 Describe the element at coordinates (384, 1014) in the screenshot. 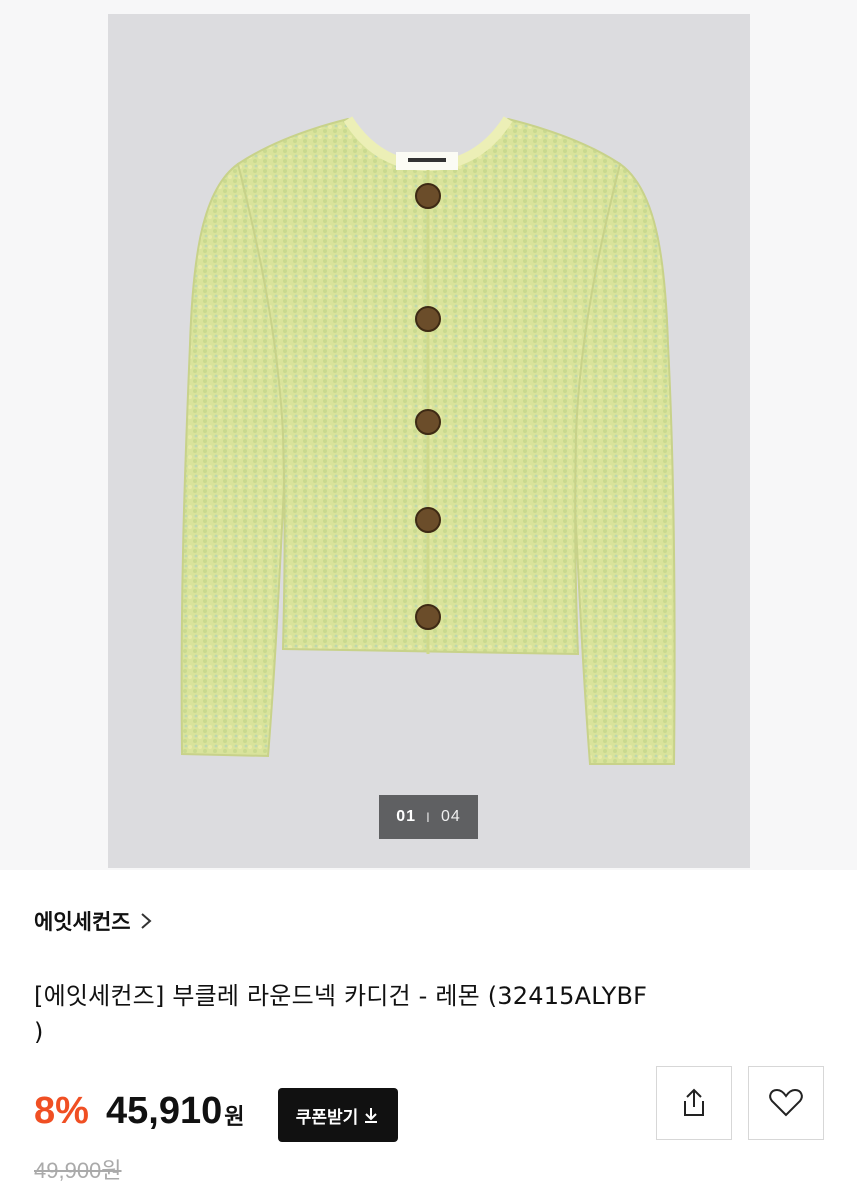

I see `product-title: [에잇세컨즈] 부클레 라운드넥 카디건 - 레몬 (32415ALYBF )` at that location.